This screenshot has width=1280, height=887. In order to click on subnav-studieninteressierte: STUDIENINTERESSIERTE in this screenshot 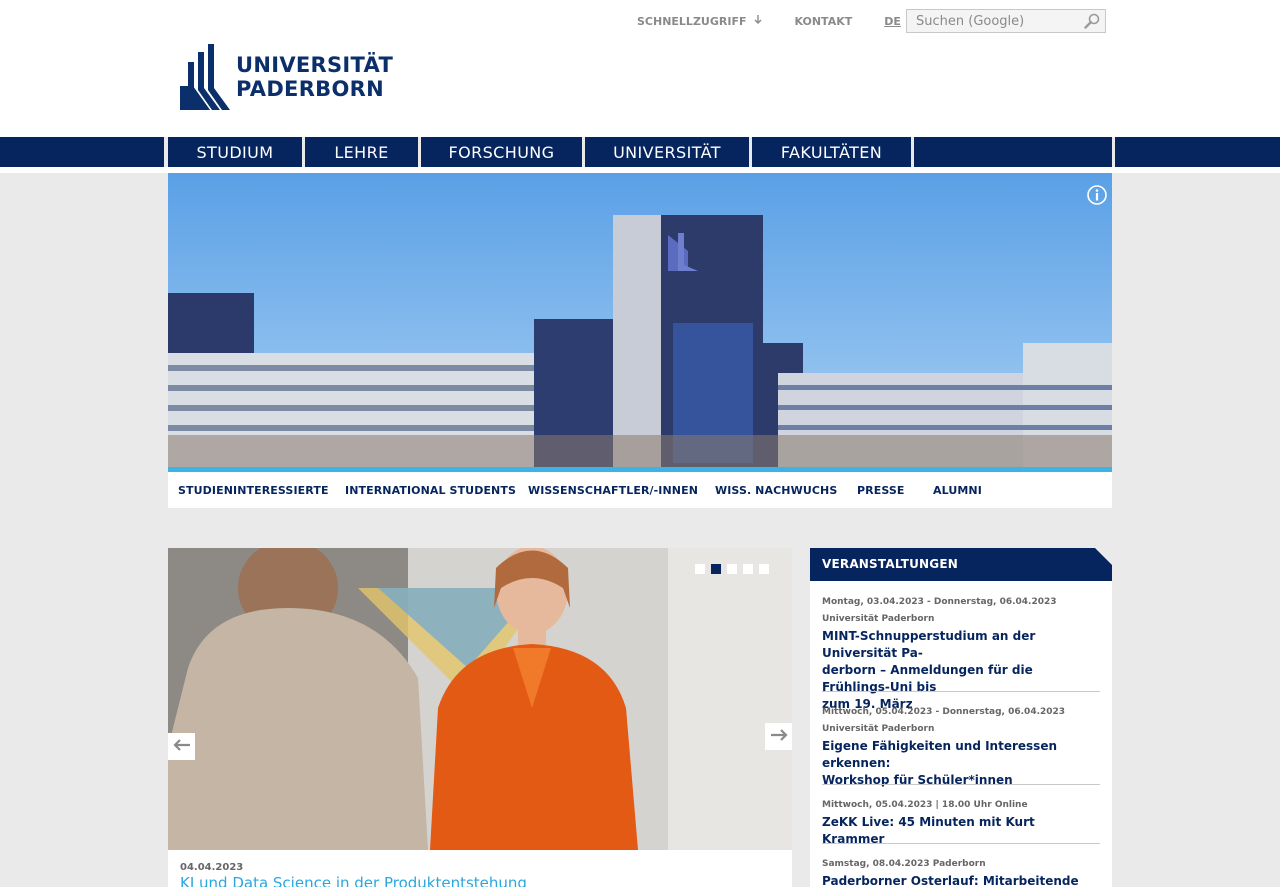, I will do `click(253, 491)`.